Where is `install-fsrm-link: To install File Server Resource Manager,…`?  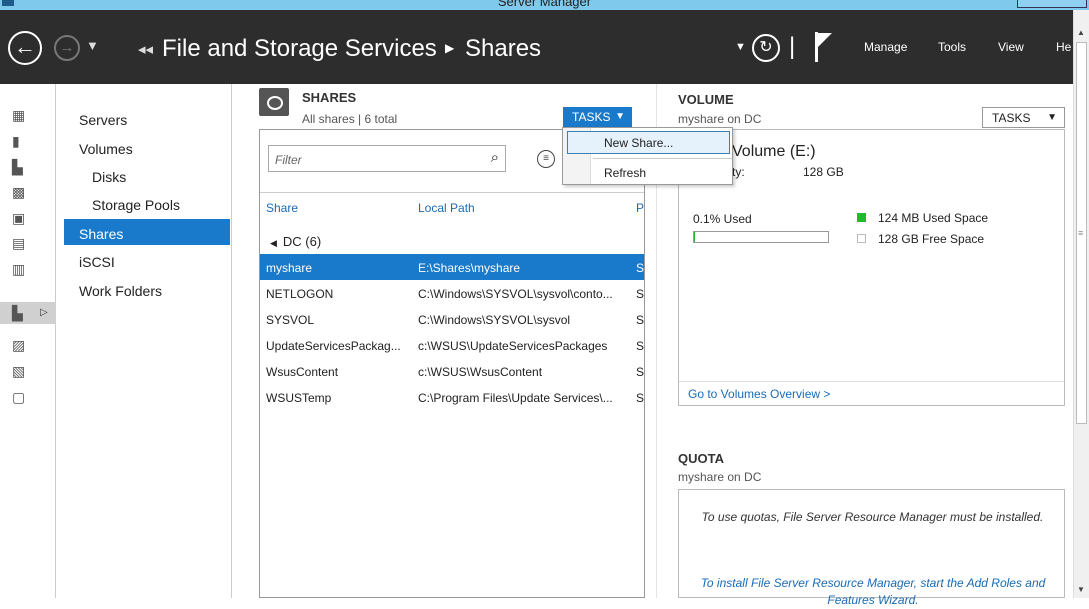
install-fsrm-link: To install File Server Resource Manager,… is located at coordinates (873, 592).